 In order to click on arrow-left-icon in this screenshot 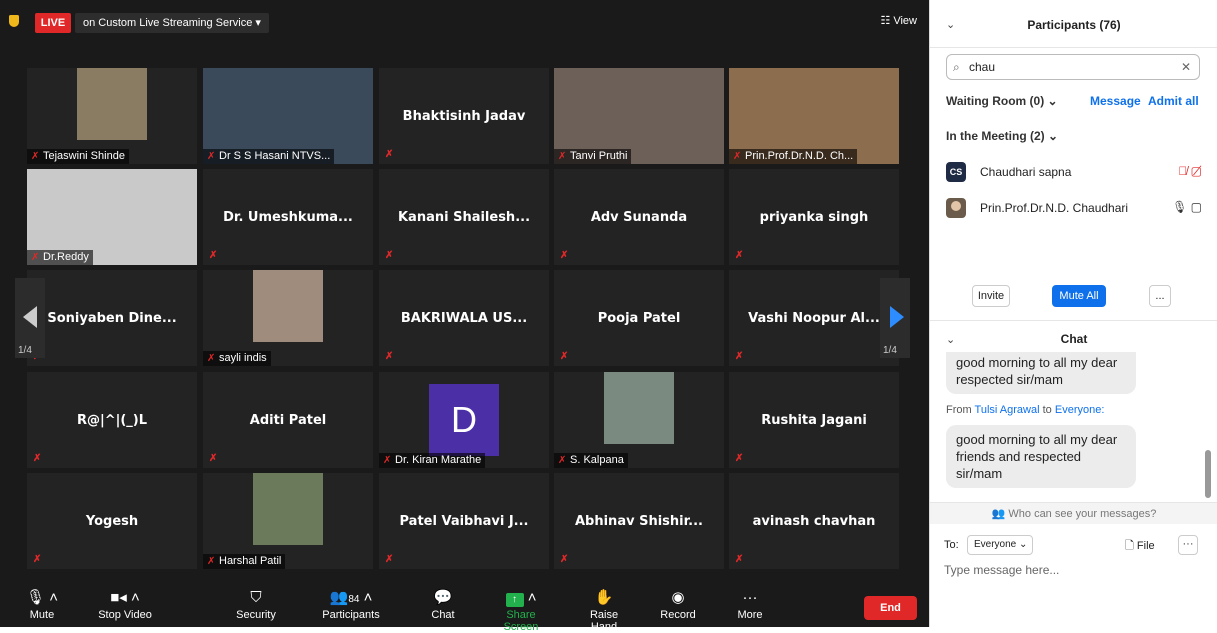, I will do `click(30, 317)`.